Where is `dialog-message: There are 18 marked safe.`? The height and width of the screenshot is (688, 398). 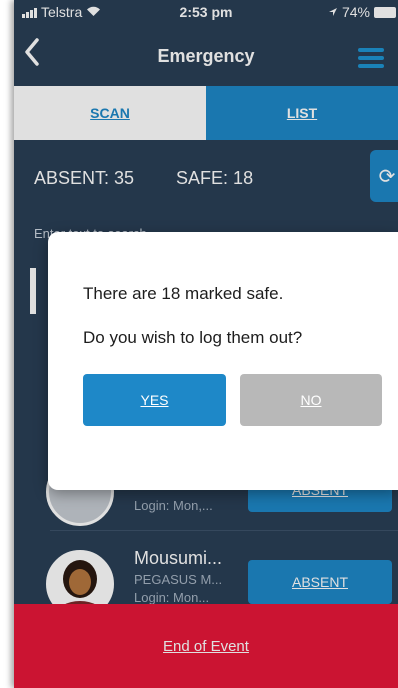
dialog-message: There are 18 marked safe. is located at coordinates (183, 293).